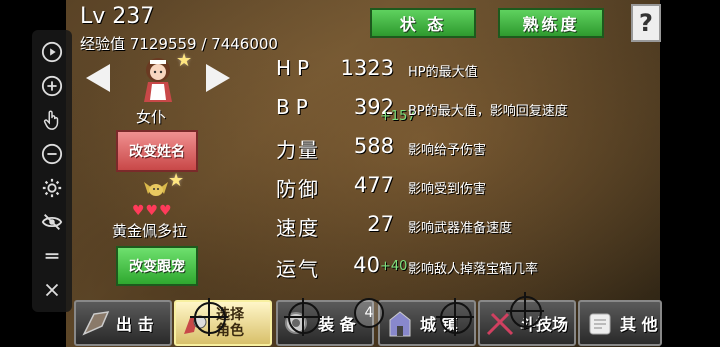 This screenshot has width=720, height=347. I want to click on prev-character-arrow, so click(98, 78).